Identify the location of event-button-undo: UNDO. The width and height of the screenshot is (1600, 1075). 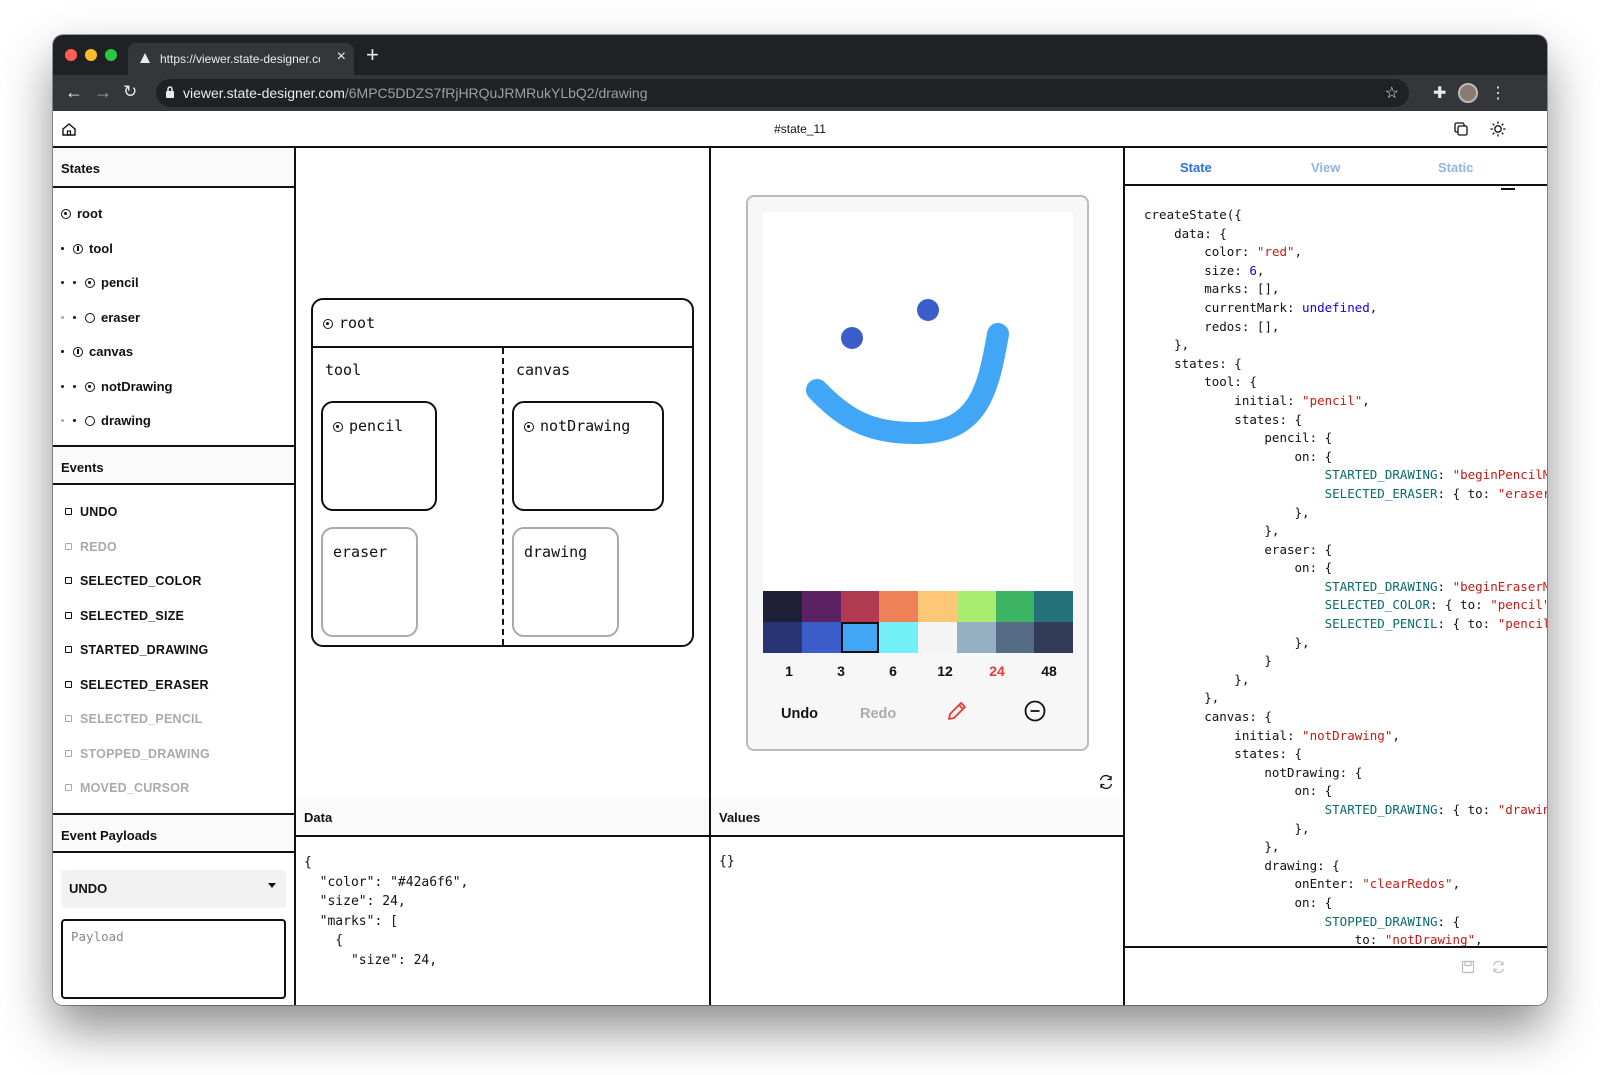
(91, 512).